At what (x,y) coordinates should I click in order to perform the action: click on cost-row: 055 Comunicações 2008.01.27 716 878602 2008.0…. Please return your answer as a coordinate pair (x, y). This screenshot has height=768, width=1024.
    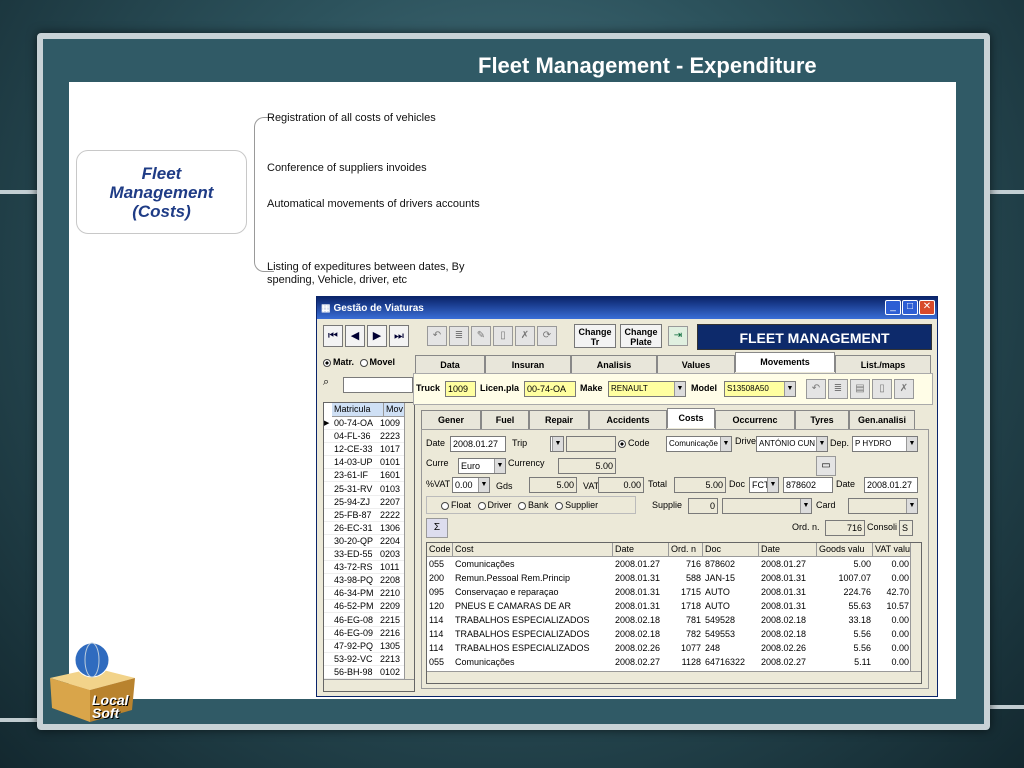
    Looking at the image, I should click on (668, 564).